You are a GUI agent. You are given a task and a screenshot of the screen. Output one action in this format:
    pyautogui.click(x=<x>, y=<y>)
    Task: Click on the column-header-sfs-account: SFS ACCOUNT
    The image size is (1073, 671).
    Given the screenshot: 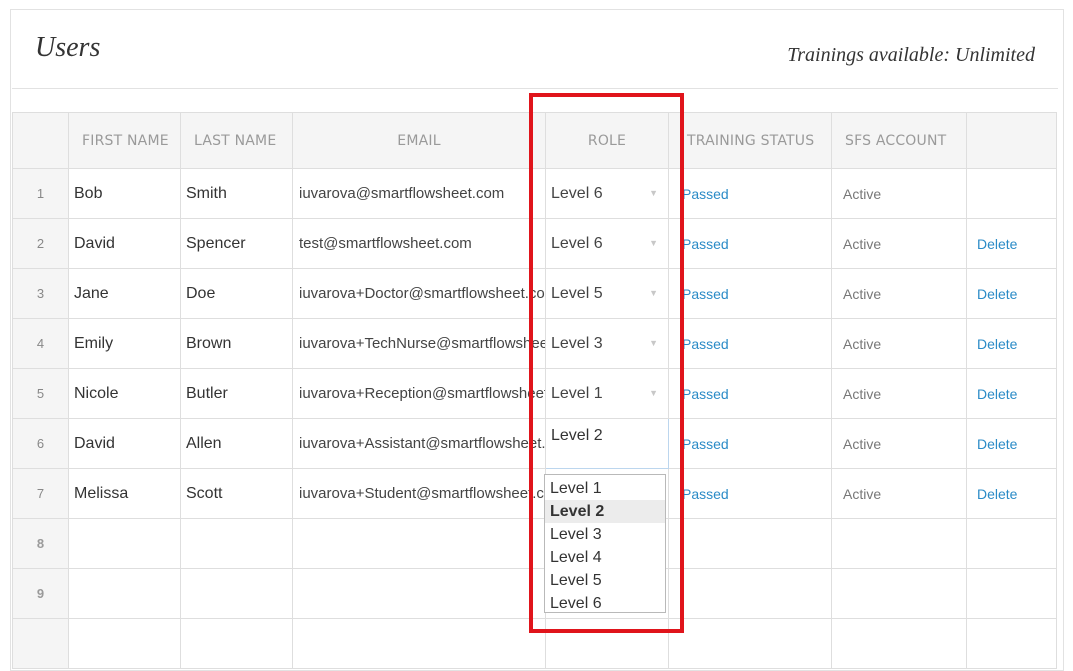 What is the action you would take?
    pyautogui.click(x=899, y=140)
    